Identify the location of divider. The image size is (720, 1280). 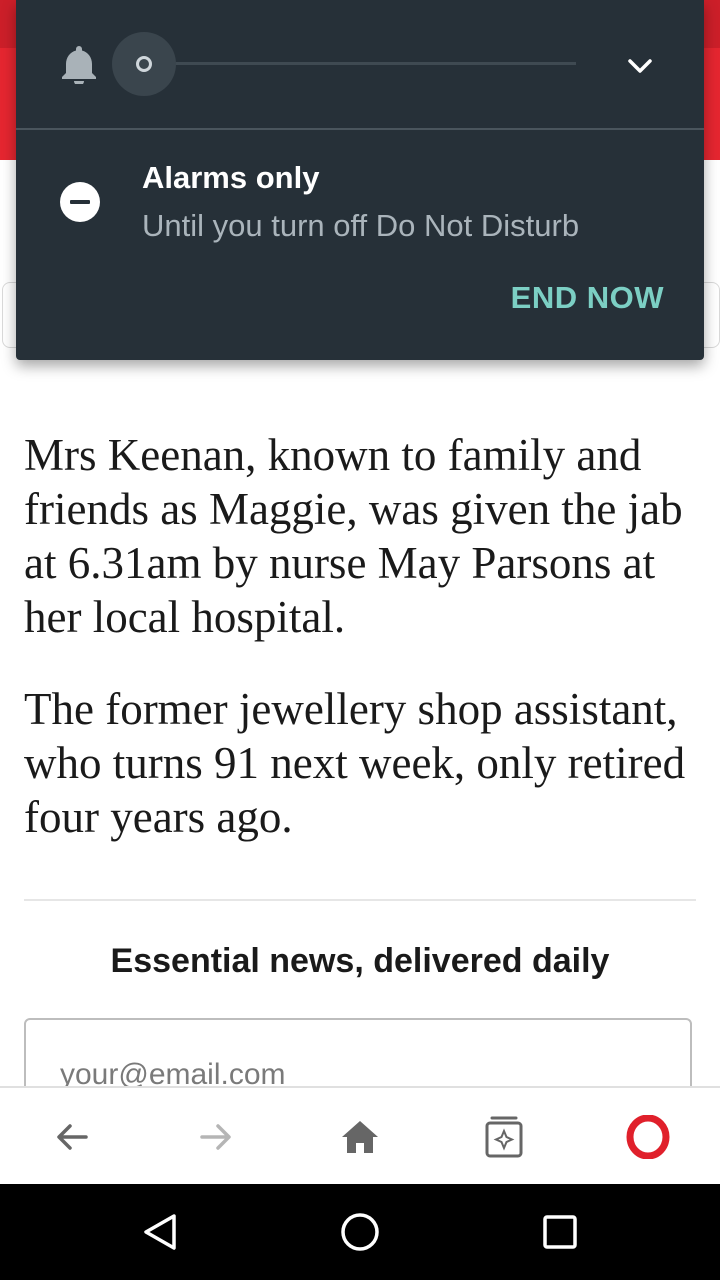
(360, 900).